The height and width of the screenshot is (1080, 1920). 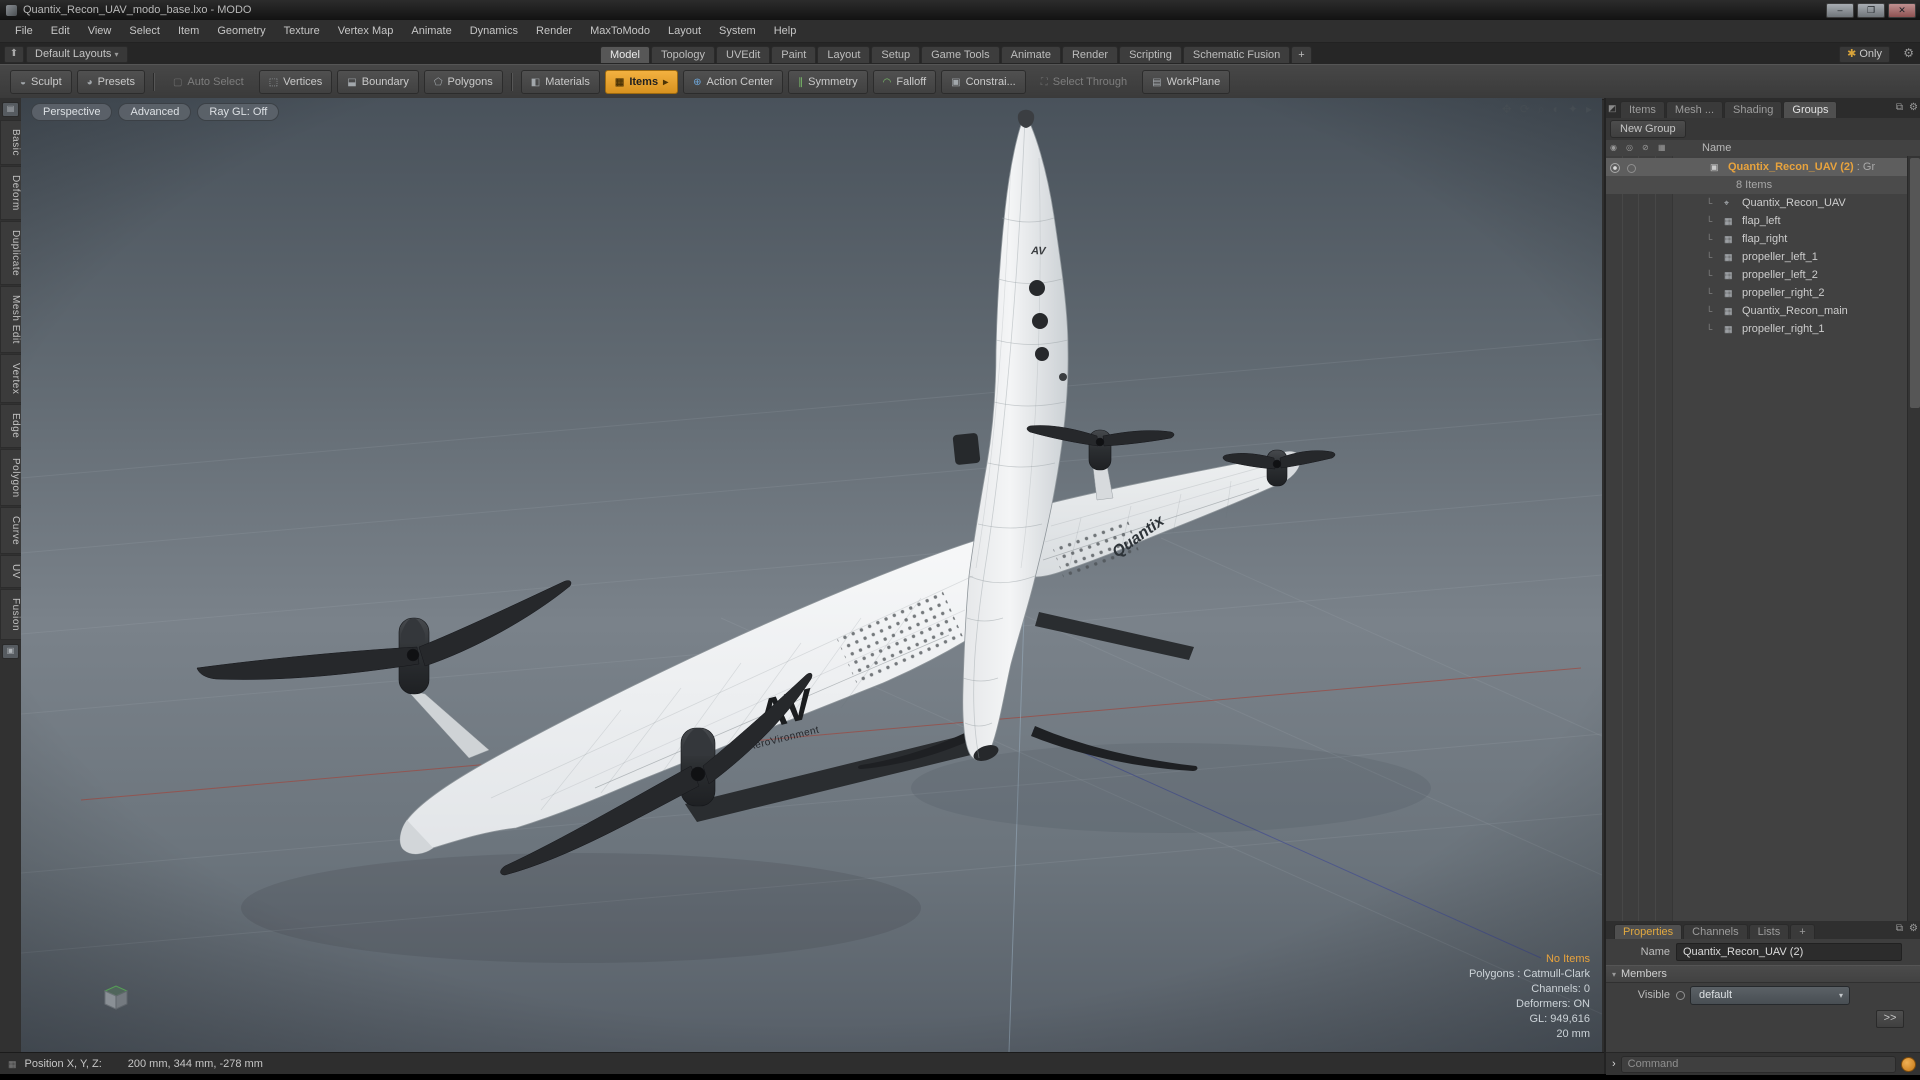 I want to click on spark-icon: ✦, so click(x=1573, y=109).